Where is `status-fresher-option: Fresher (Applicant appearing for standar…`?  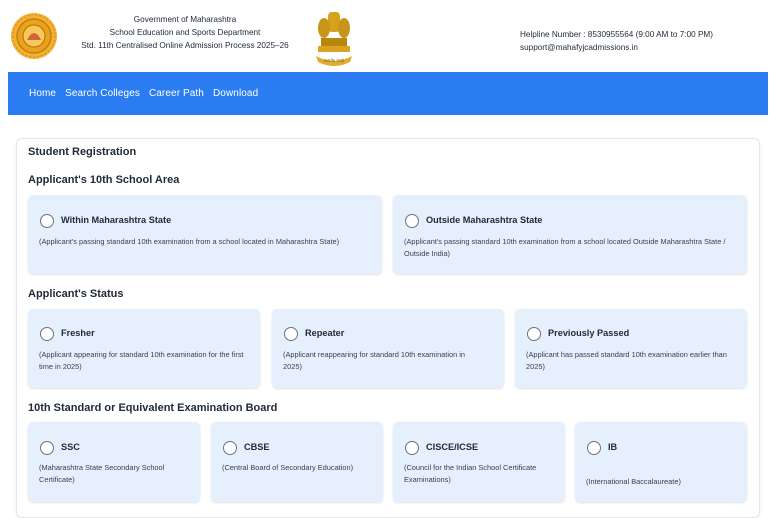 status-fresher-option: Fresher (Applicant appearing for standar… is located at coordinates (144, 348).